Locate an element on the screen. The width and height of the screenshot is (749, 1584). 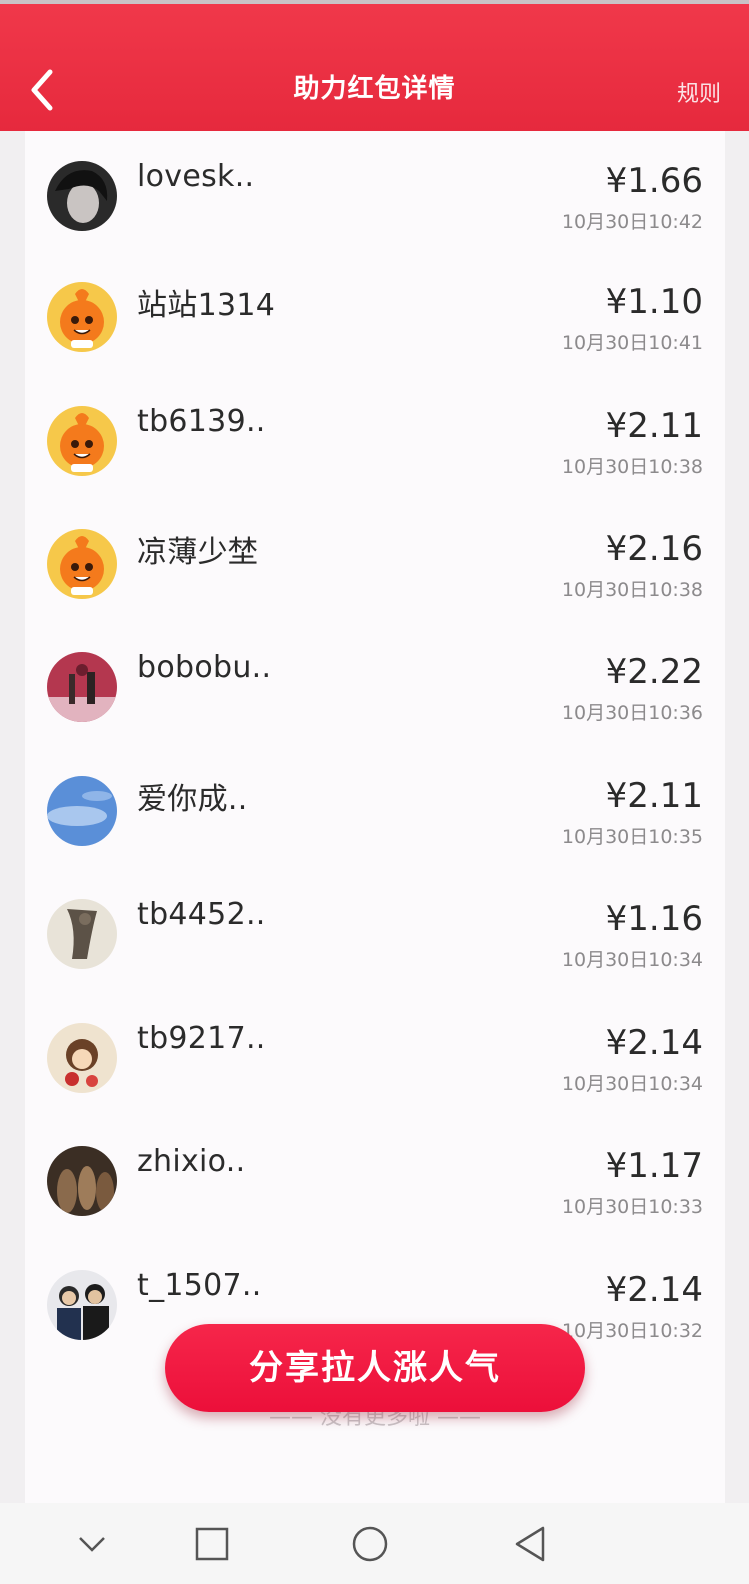
chevron-down-icon is located at coordinates (92, 1544).